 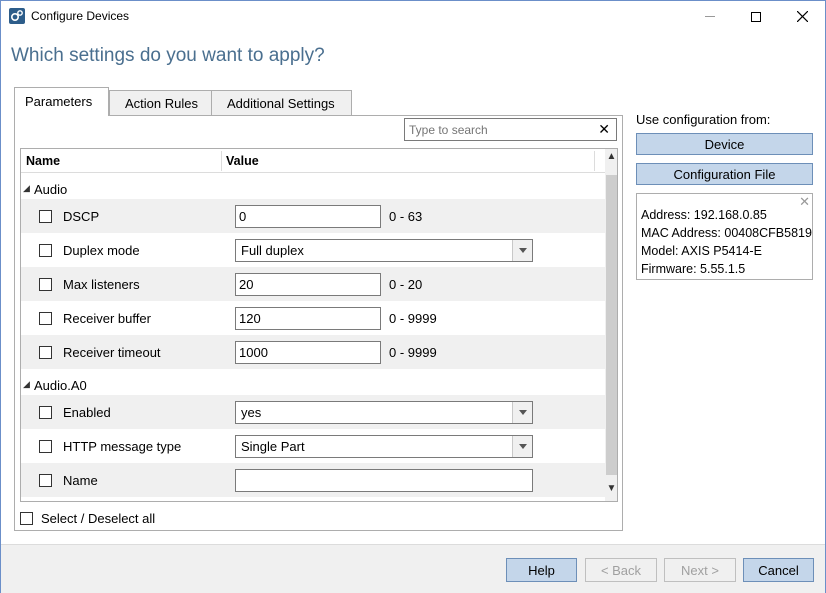 I want to click on name-input, so click(x=384, y=480).